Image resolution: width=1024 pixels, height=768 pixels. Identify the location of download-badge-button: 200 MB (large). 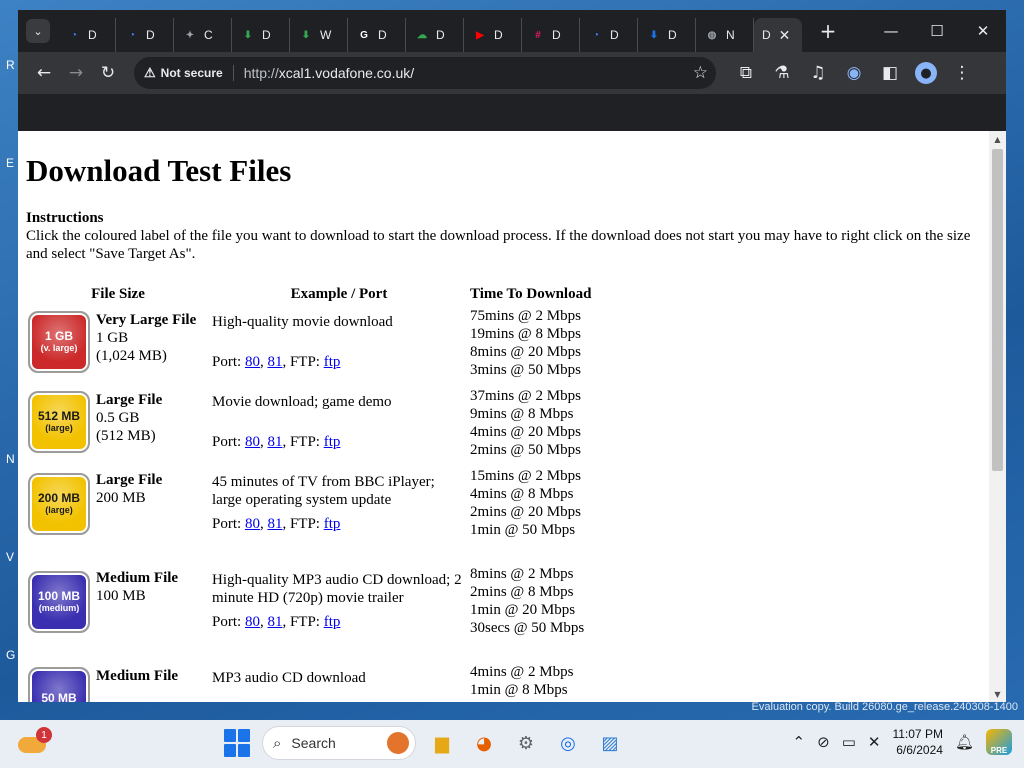
(59, 504).